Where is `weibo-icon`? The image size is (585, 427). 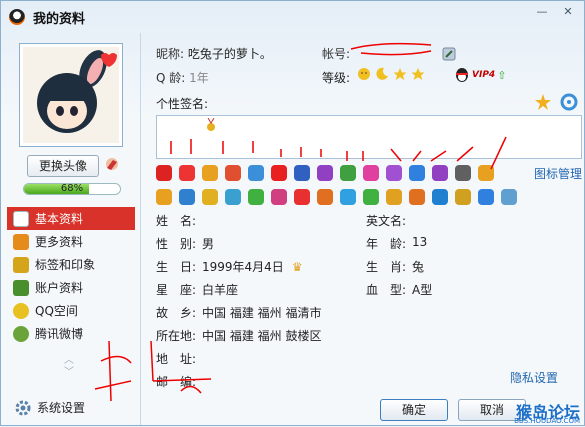
weibo-icon is located at coordinates (21, 333).